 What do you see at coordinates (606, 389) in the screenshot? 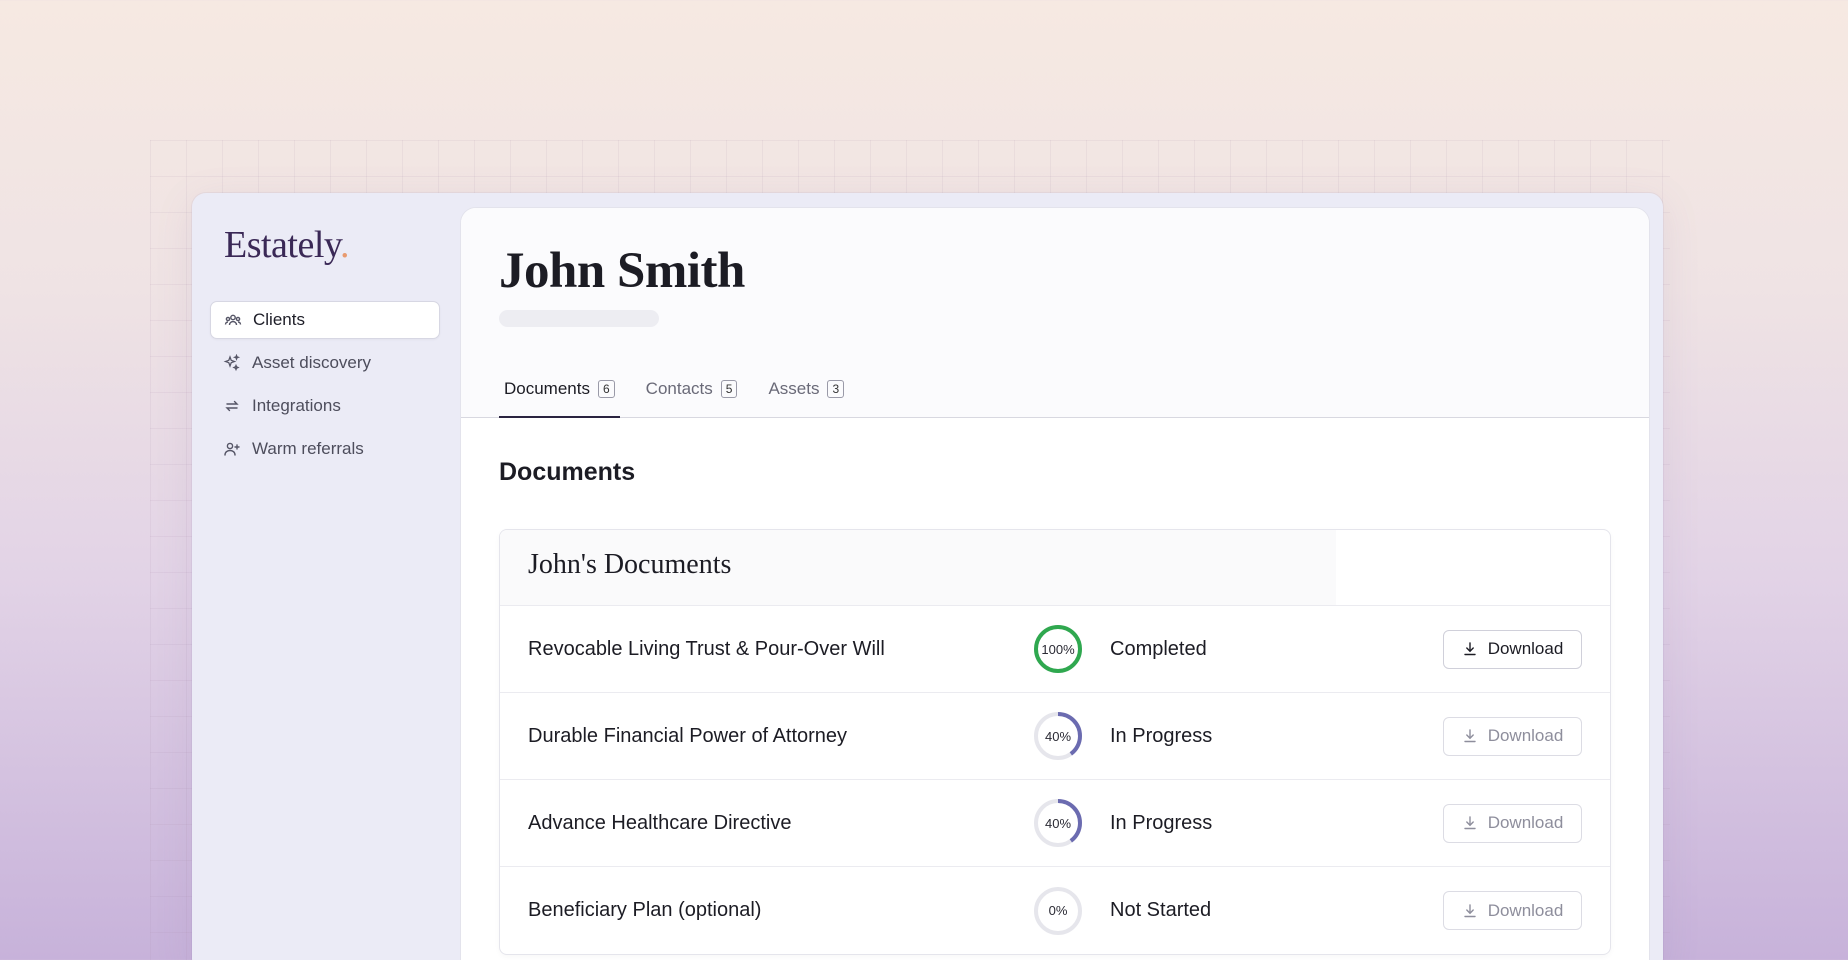
I see `count-badge: 6` at bounding box center [606, 389].